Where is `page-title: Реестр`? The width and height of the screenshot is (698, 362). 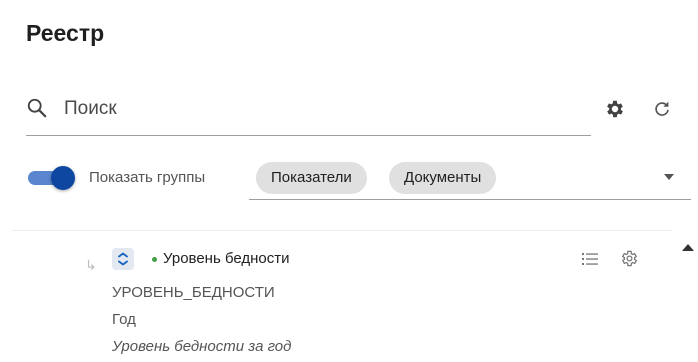
page-title: Реестр is located at coordinates (65, 33).